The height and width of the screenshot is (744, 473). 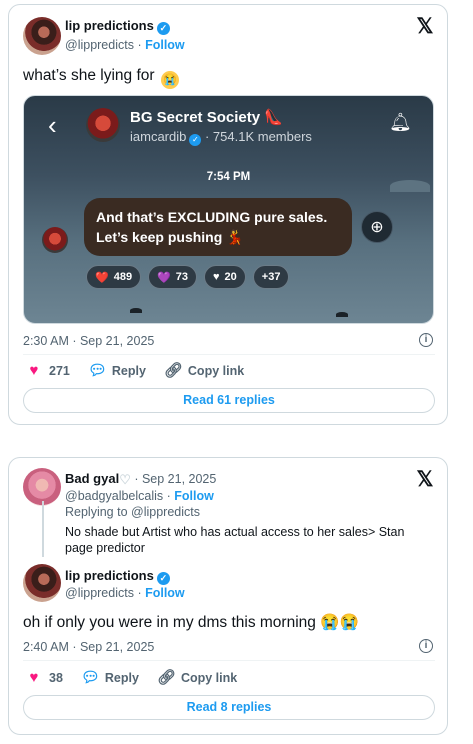 What do you see at coordinates (216, 277) in the screenshot?
I see `white-heart-icon: ♥` at bounding box center [216, 277].